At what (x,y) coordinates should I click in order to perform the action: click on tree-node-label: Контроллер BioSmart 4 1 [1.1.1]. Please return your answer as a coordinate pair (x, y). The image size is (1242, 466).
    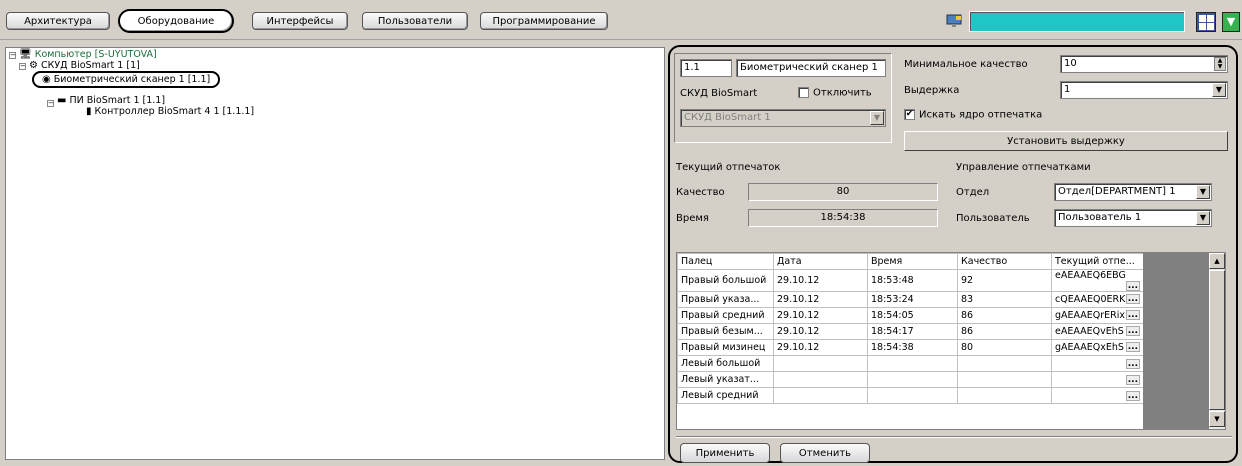
    Looking at the image, I should click on (174, 111).